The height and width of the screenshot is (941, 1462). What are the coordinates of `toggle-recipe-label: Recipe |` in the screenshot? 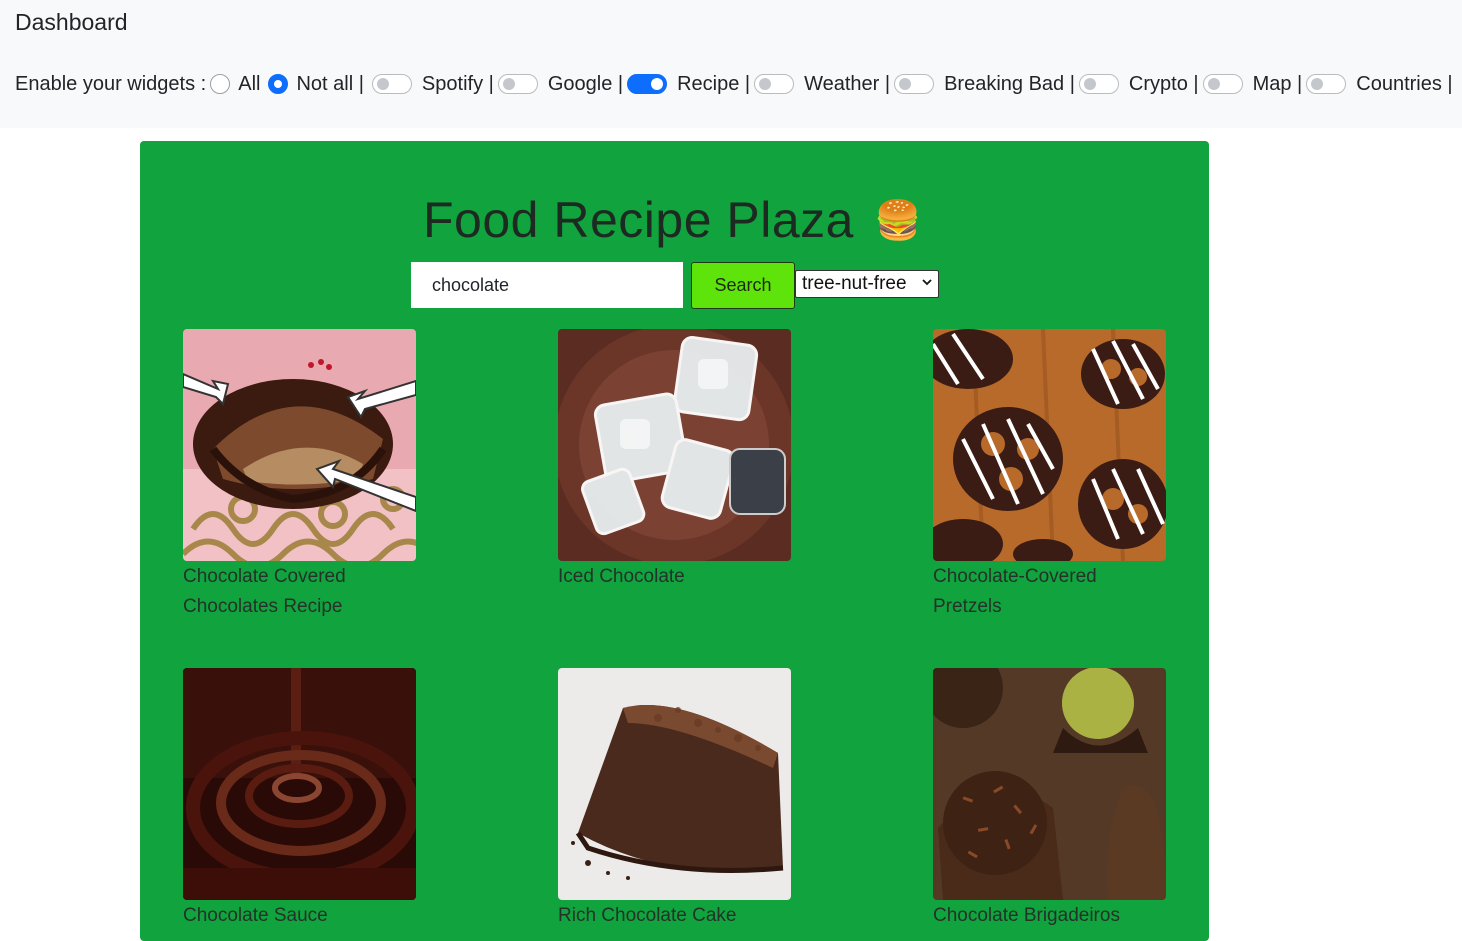 It's located at (714, 83).